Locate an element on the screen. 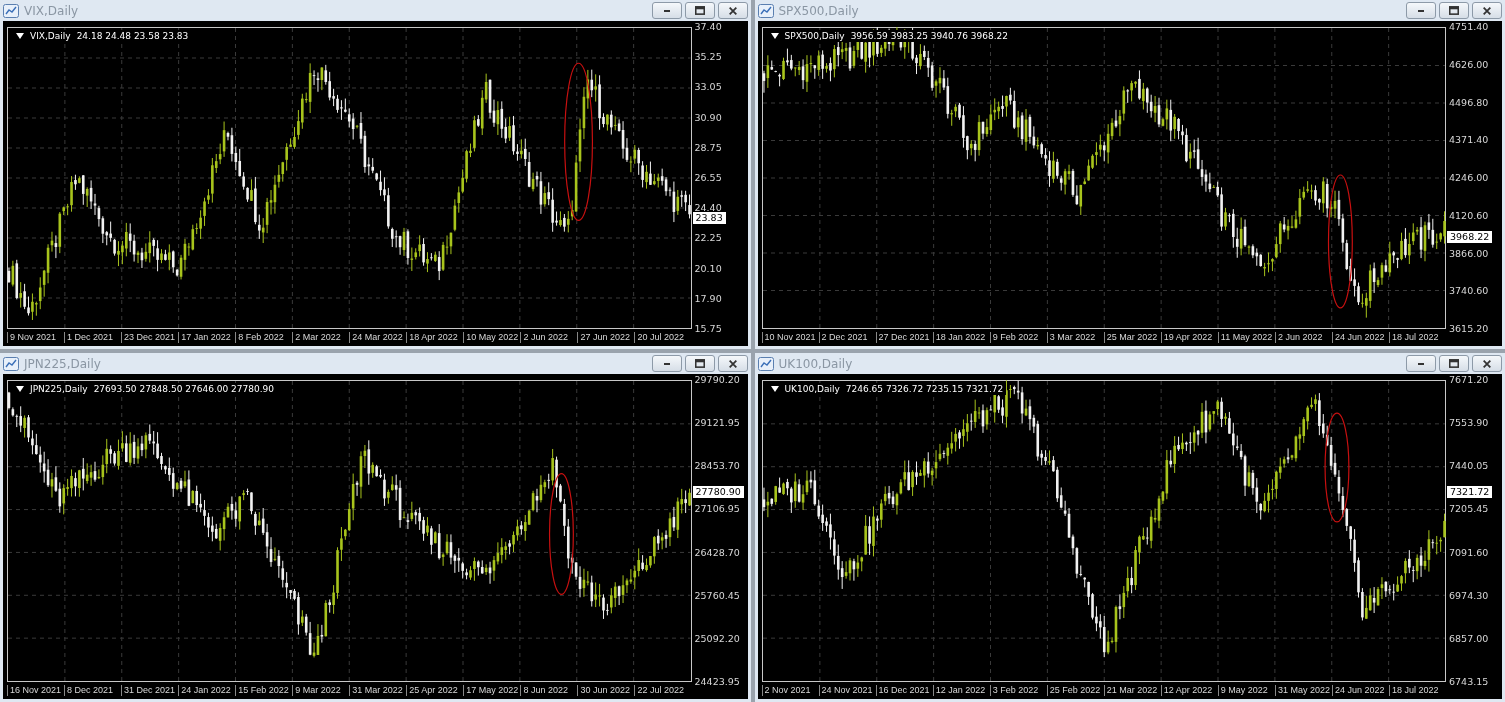  price-tick-label: 4371.40 is located at coordinates (1469, 140).